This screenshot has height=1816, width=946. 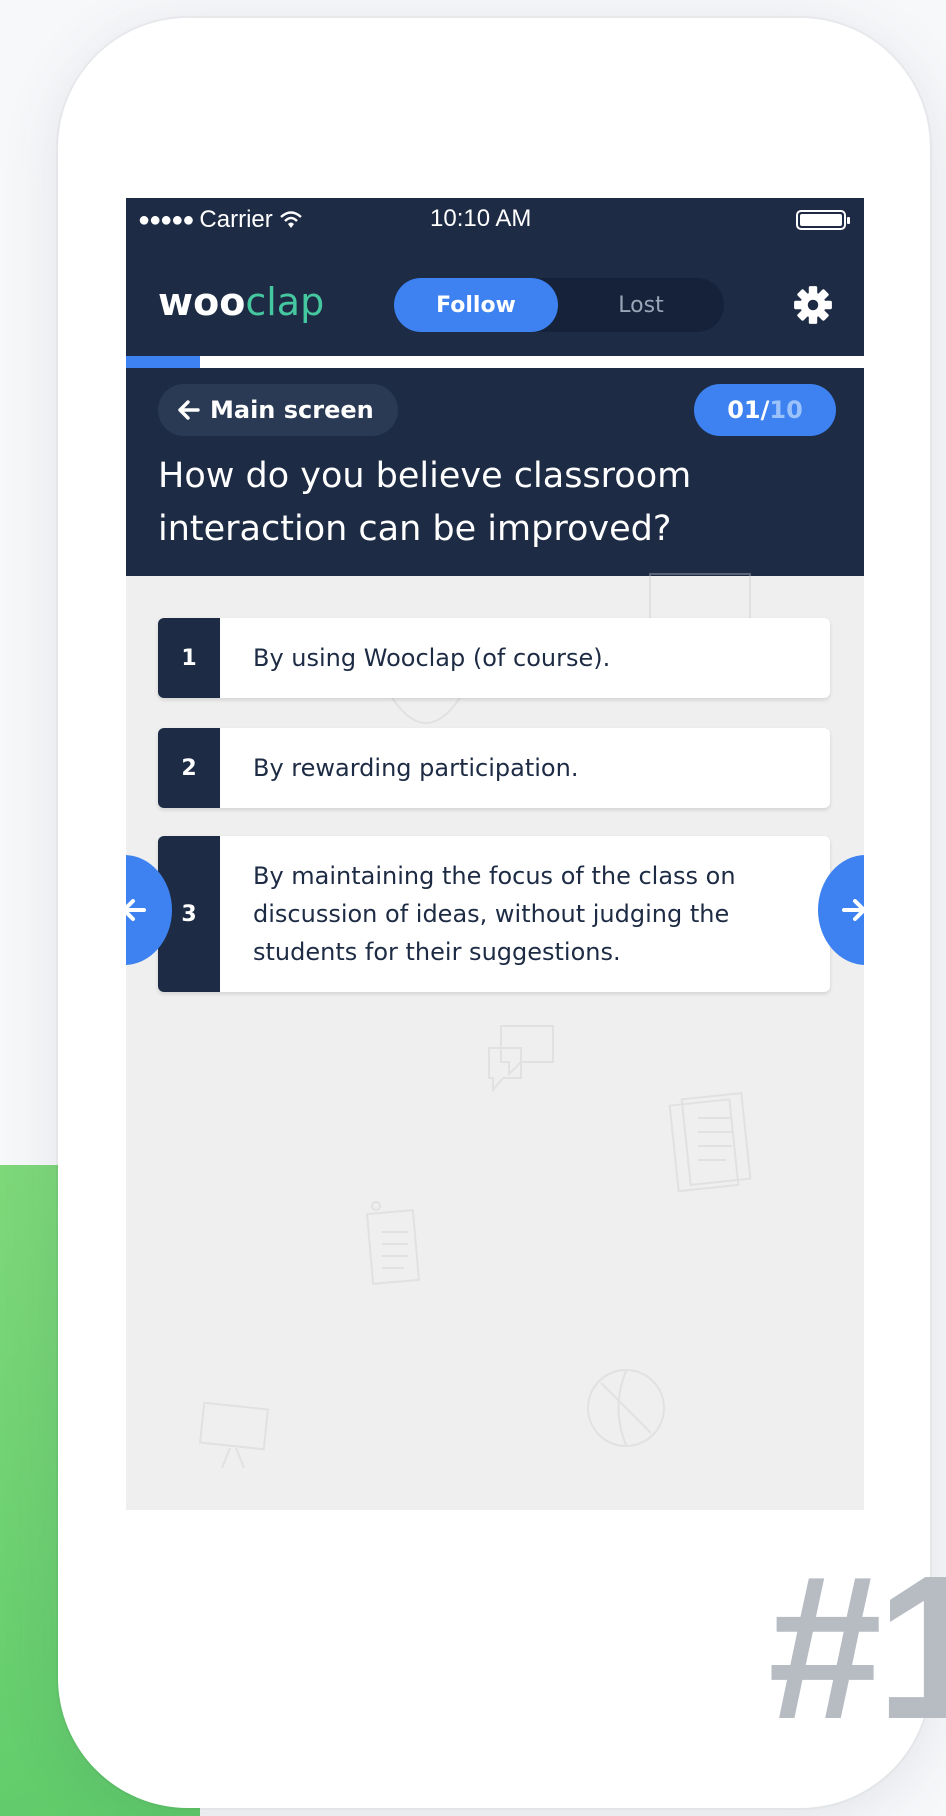 I want to click on gear-icon, so click(x=813, y=305).